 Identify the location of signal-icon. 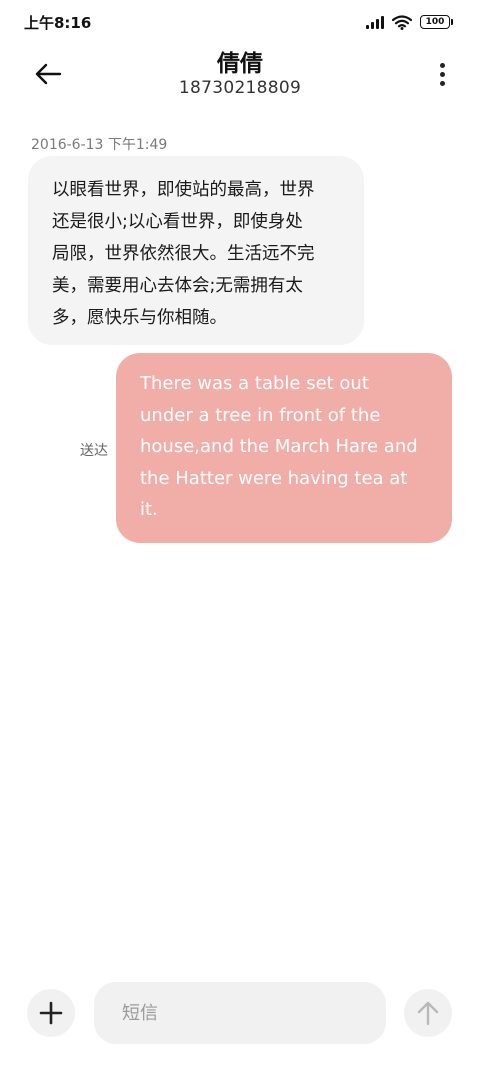
(375, 22).